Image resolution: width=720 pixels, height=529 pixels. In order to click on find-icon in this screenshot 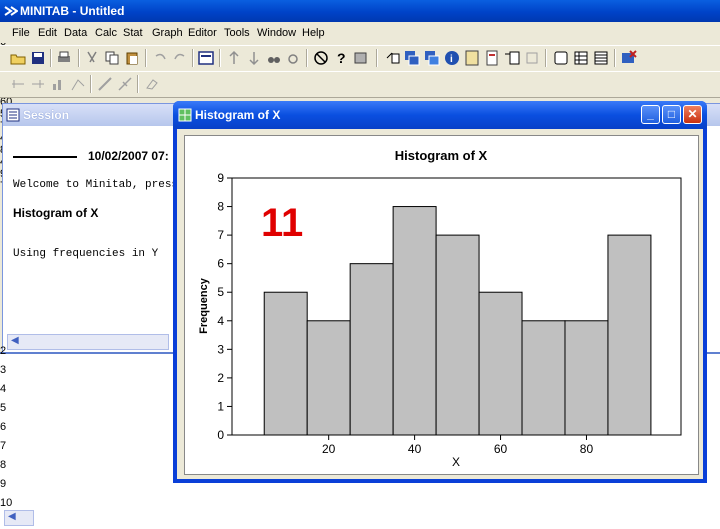, I will do `click(274, 58)`.